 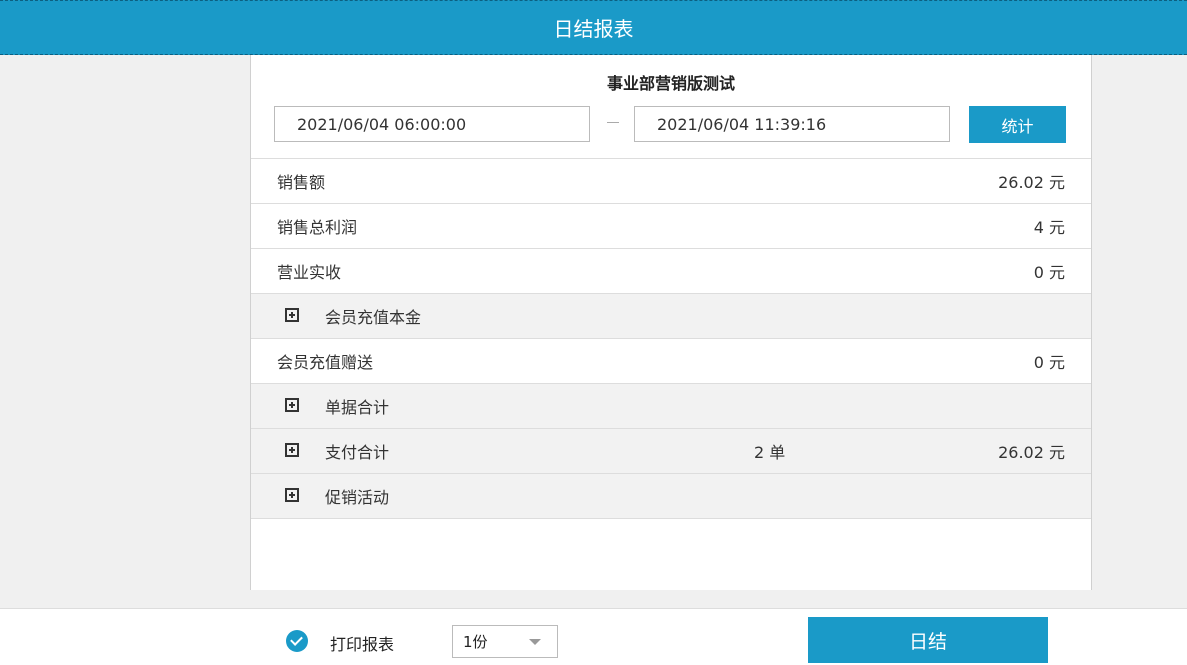 I want to click on row-label: 会员充值本金, so click(x=373, y=317).